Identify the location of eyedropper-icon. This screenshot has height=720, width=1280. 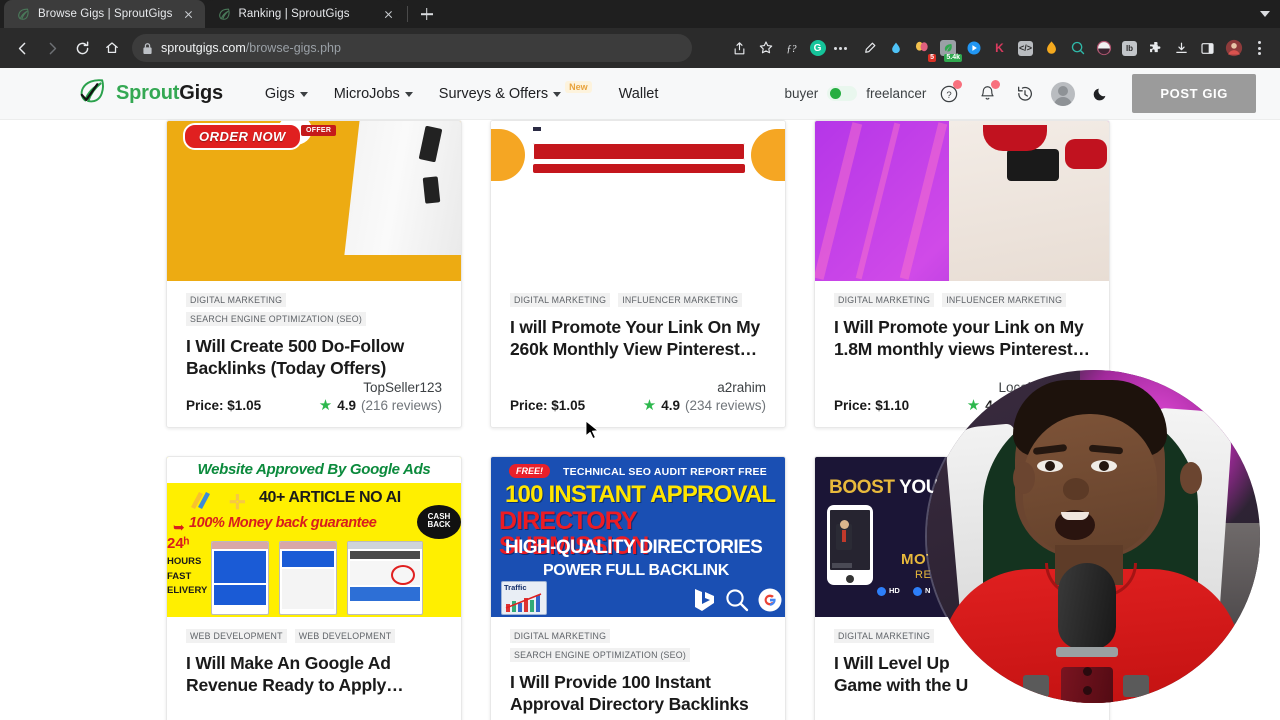
(869, 48).